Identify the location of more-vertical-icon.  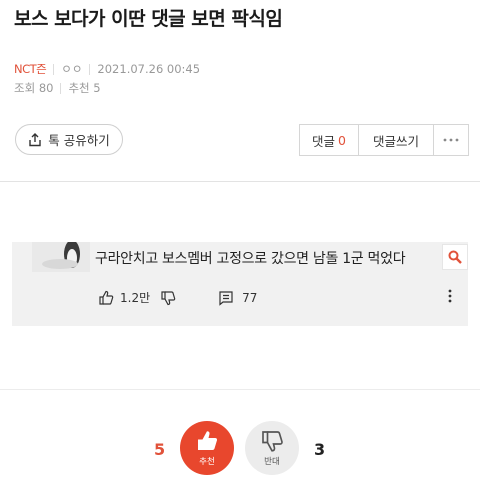
(450, 296).